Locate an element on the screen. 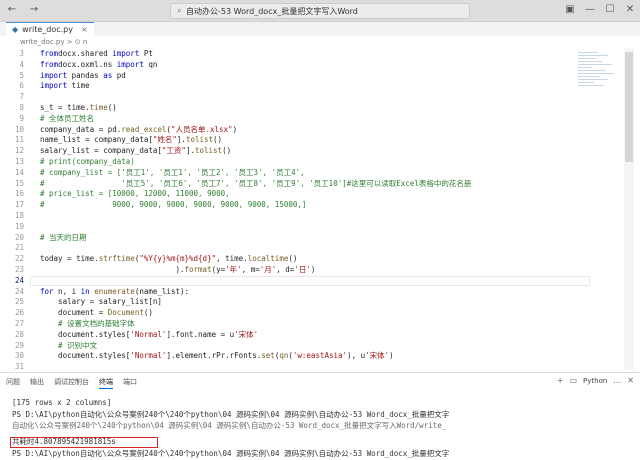 The image size is (640, 460). panel-tab: 输出 is located at coordinates (37, 383).